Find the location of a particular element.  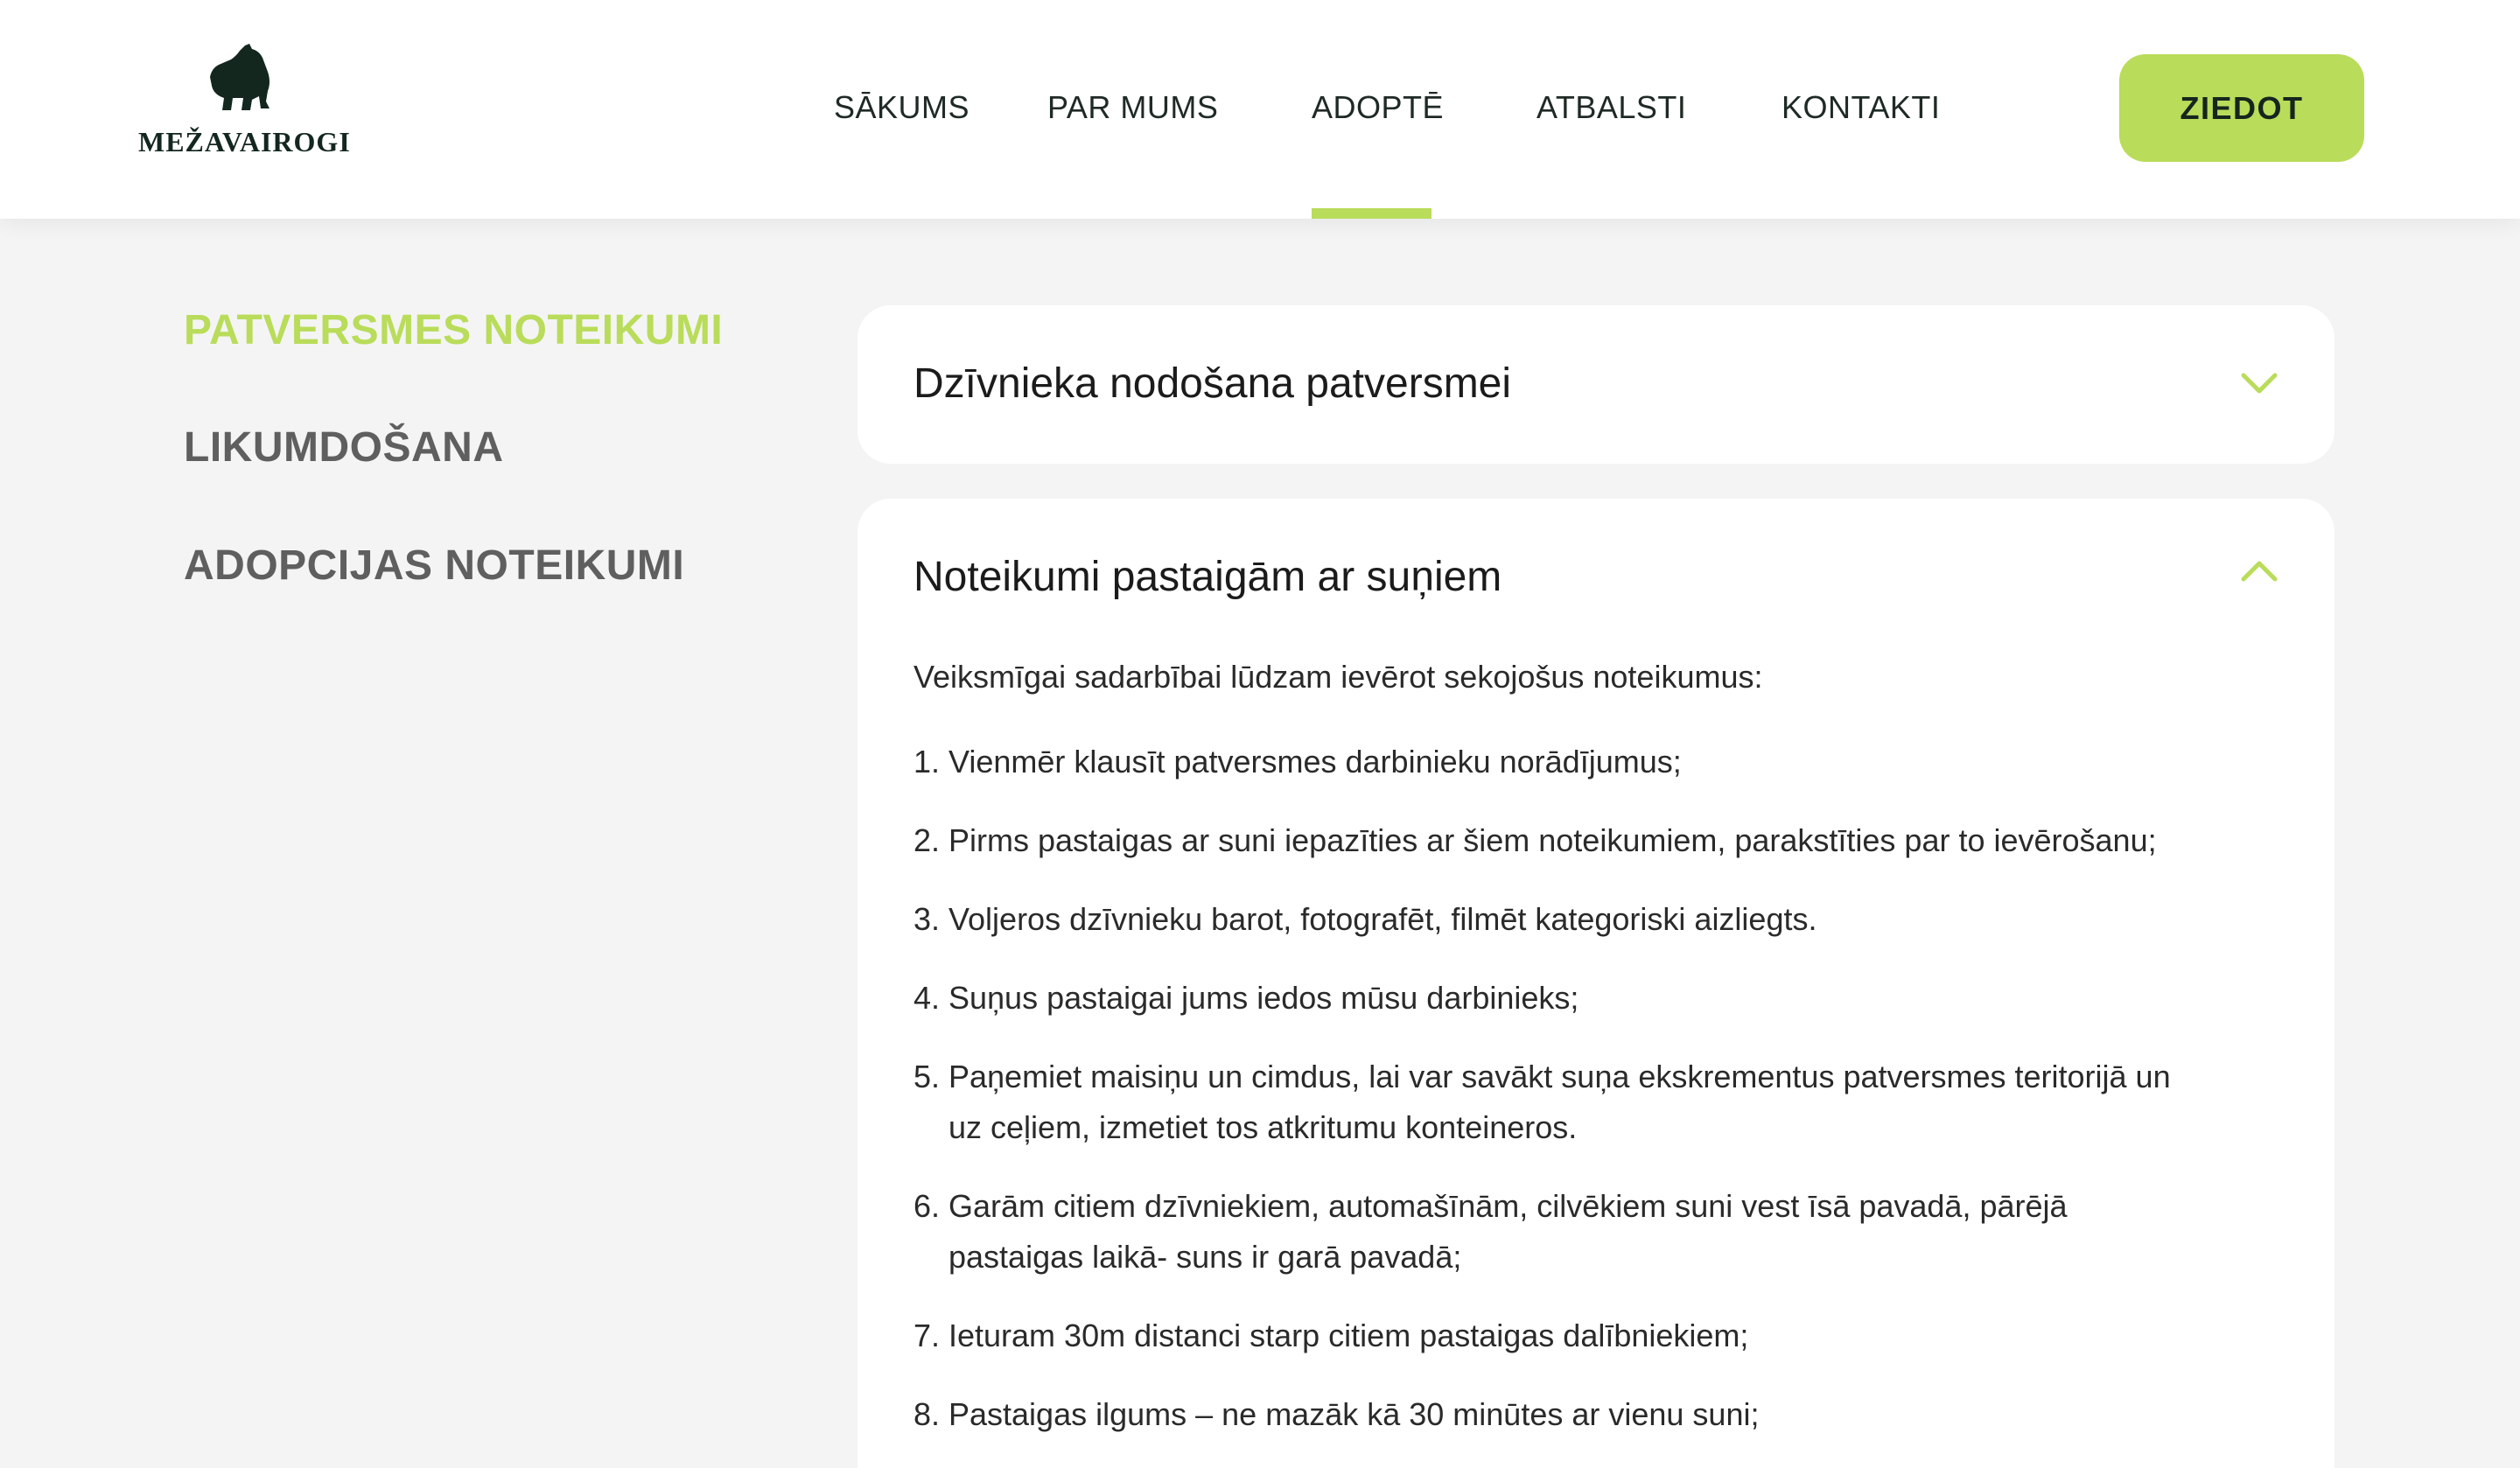

rule-number: 6. is located at coordinates (927, 1206).